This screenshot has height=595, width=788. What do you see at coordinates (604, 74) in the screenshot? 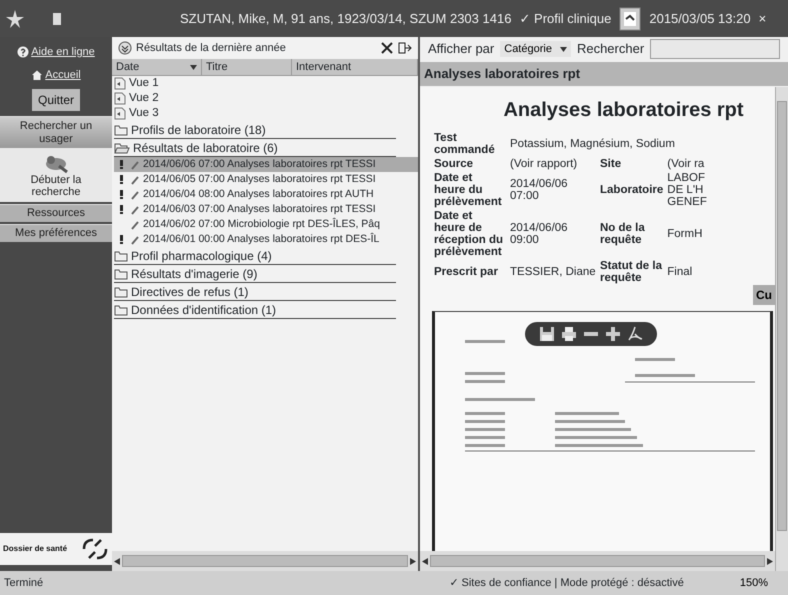
I see `report-header: Analyses laboratoires rpt` at bounding box center [604, 74].